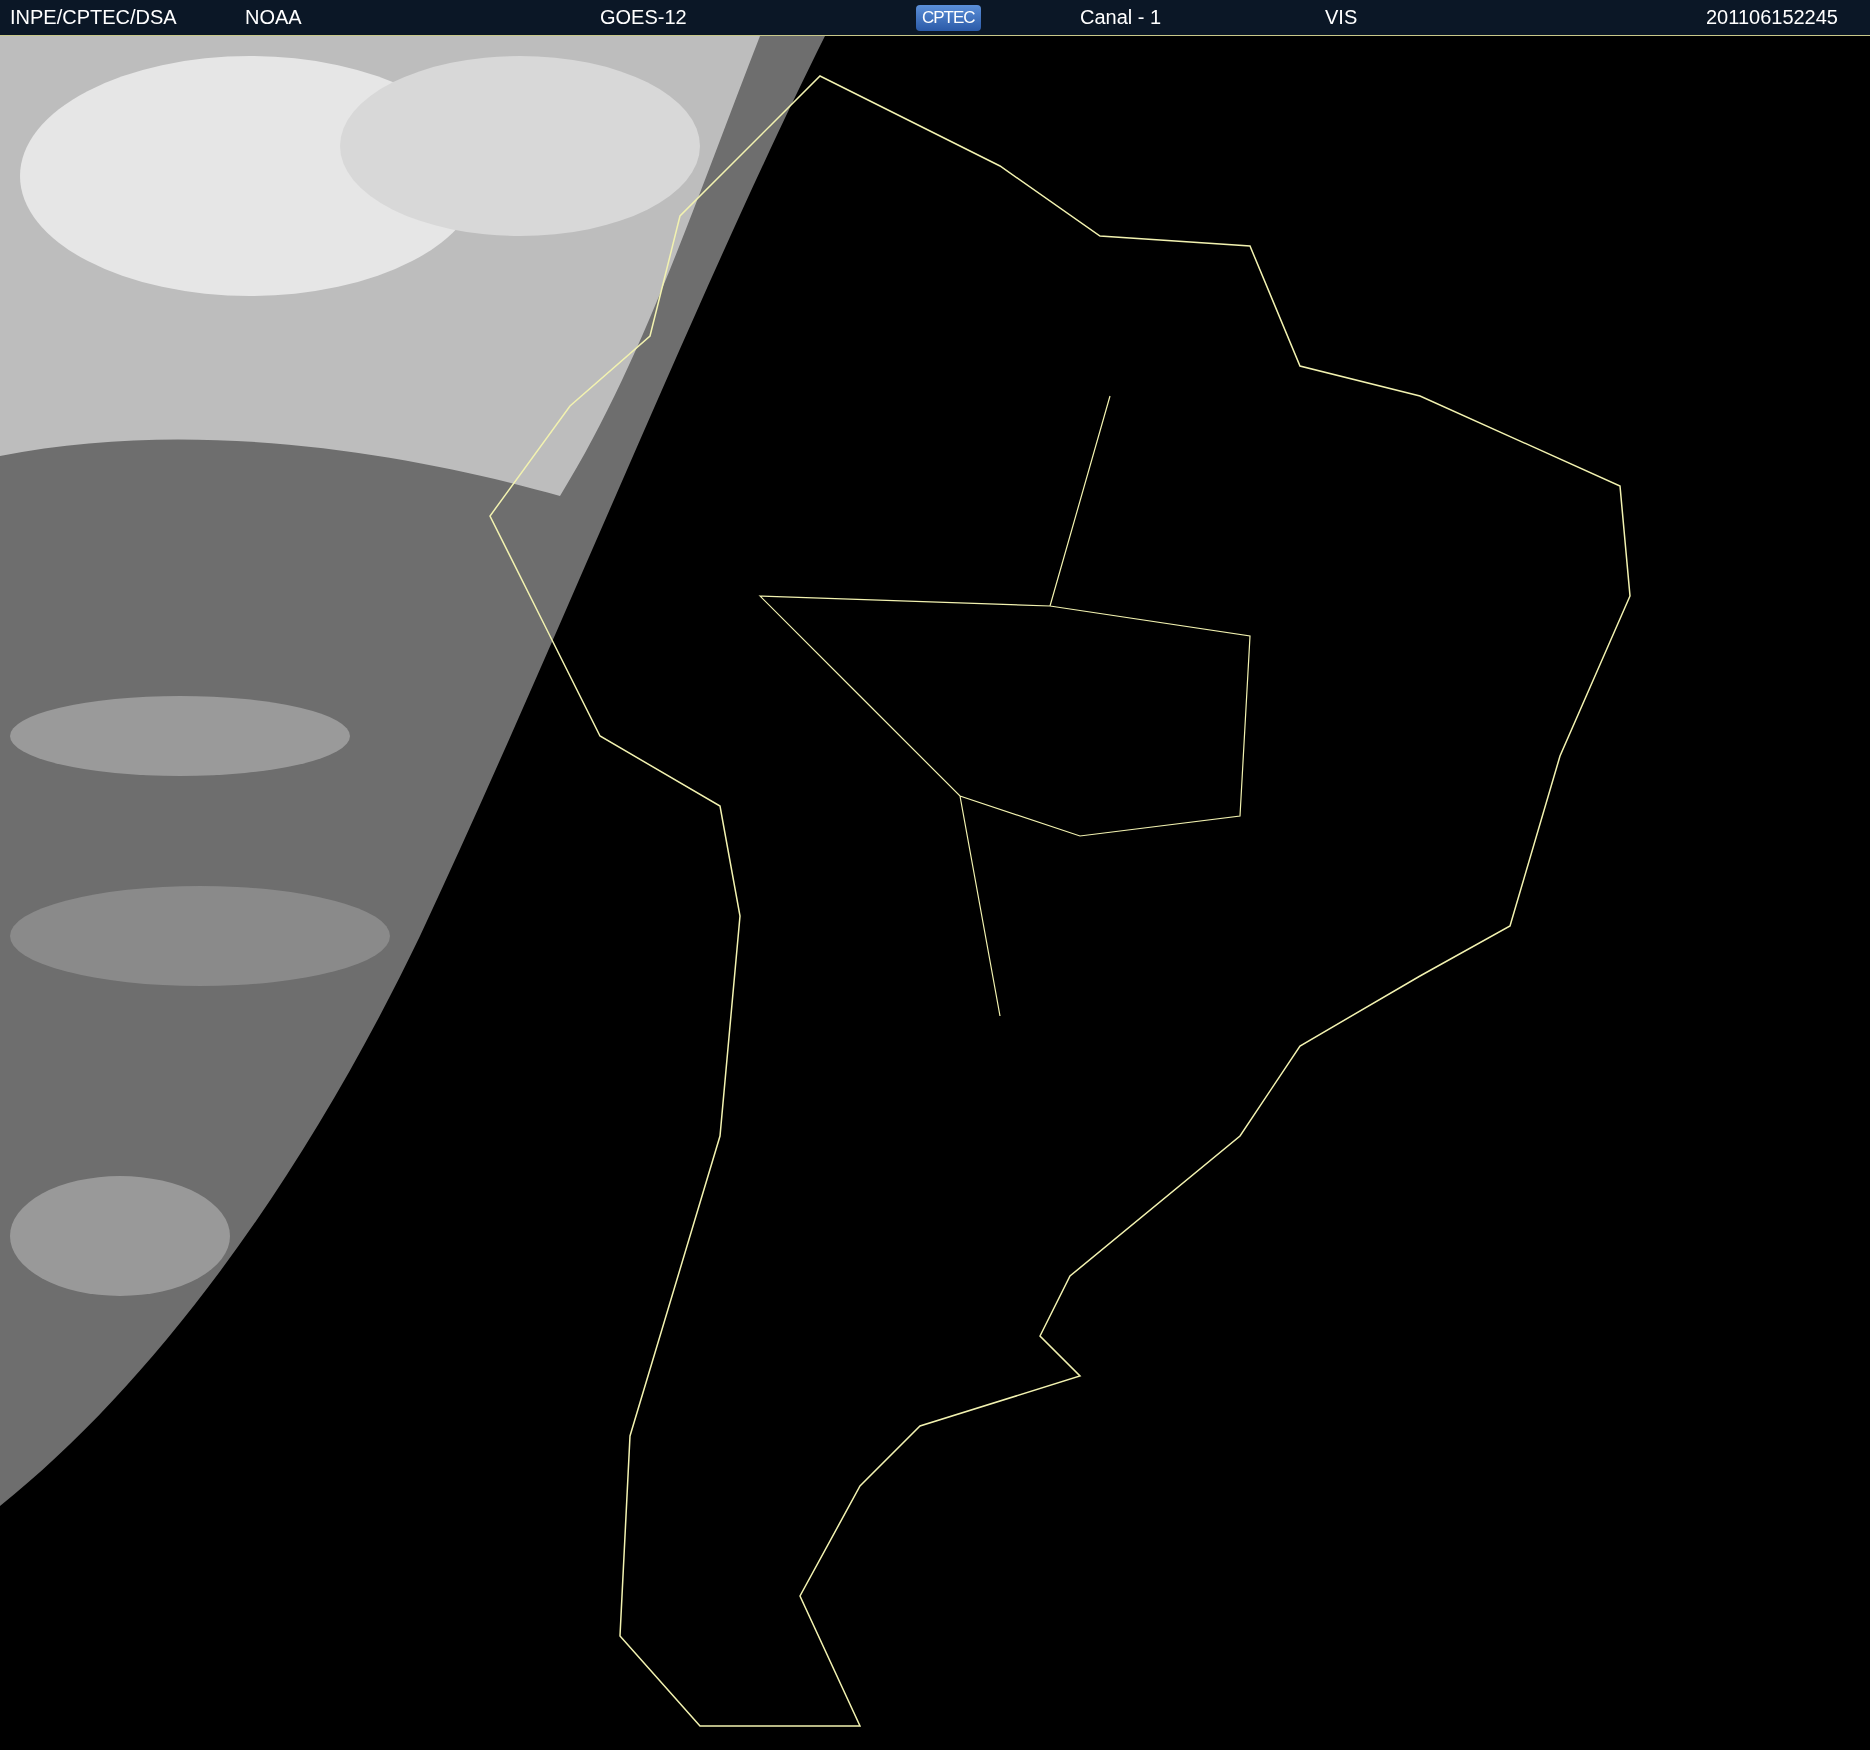  Describe the element at coordinates (948, 17) in the screenshot. I see `logo: CPTEC` at that location.